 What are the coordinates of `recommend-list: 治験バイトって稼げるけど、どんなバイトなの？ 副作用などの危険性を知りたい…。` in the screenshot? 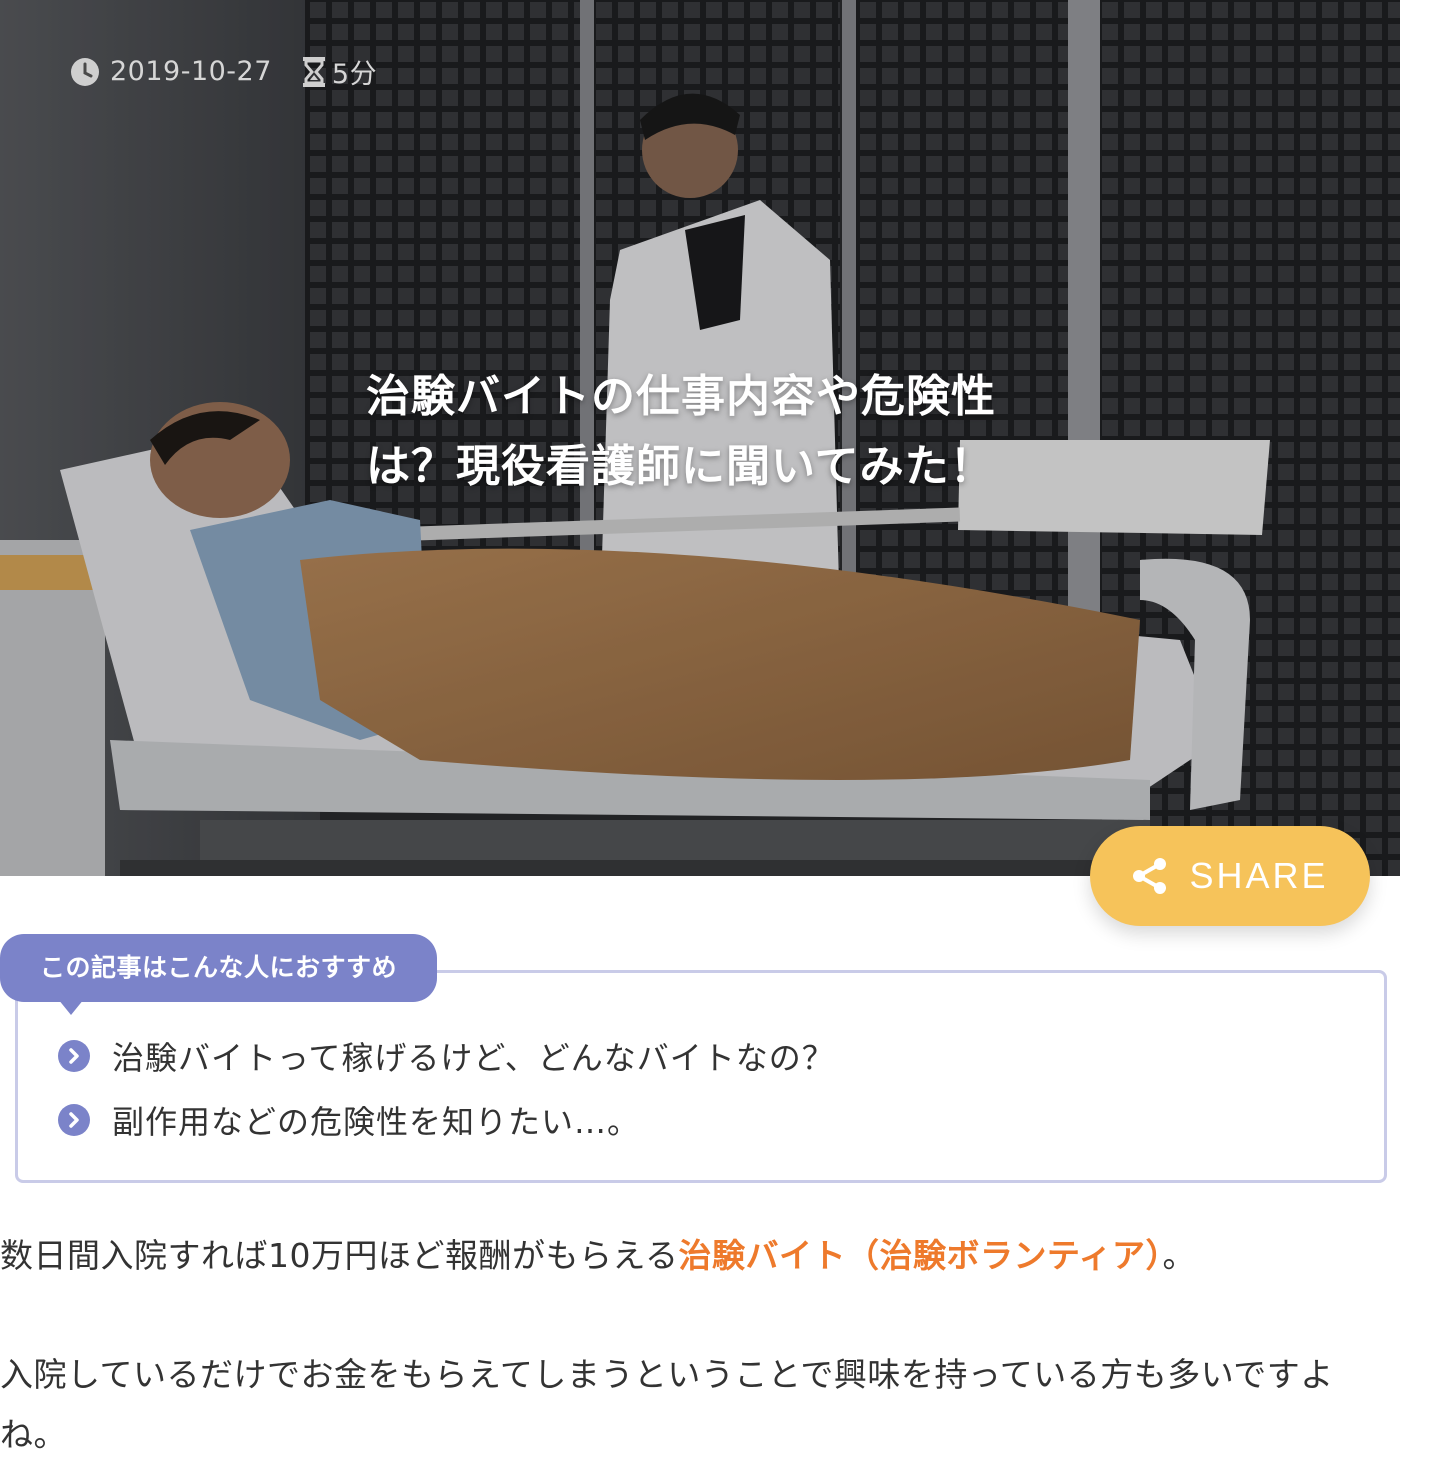 It's located at (446, 1088).